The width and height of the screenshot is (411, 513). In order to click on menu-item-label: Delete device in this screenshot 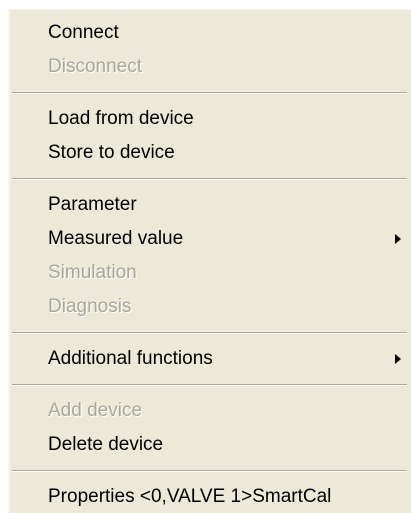, I will do `click(106, 444)`.